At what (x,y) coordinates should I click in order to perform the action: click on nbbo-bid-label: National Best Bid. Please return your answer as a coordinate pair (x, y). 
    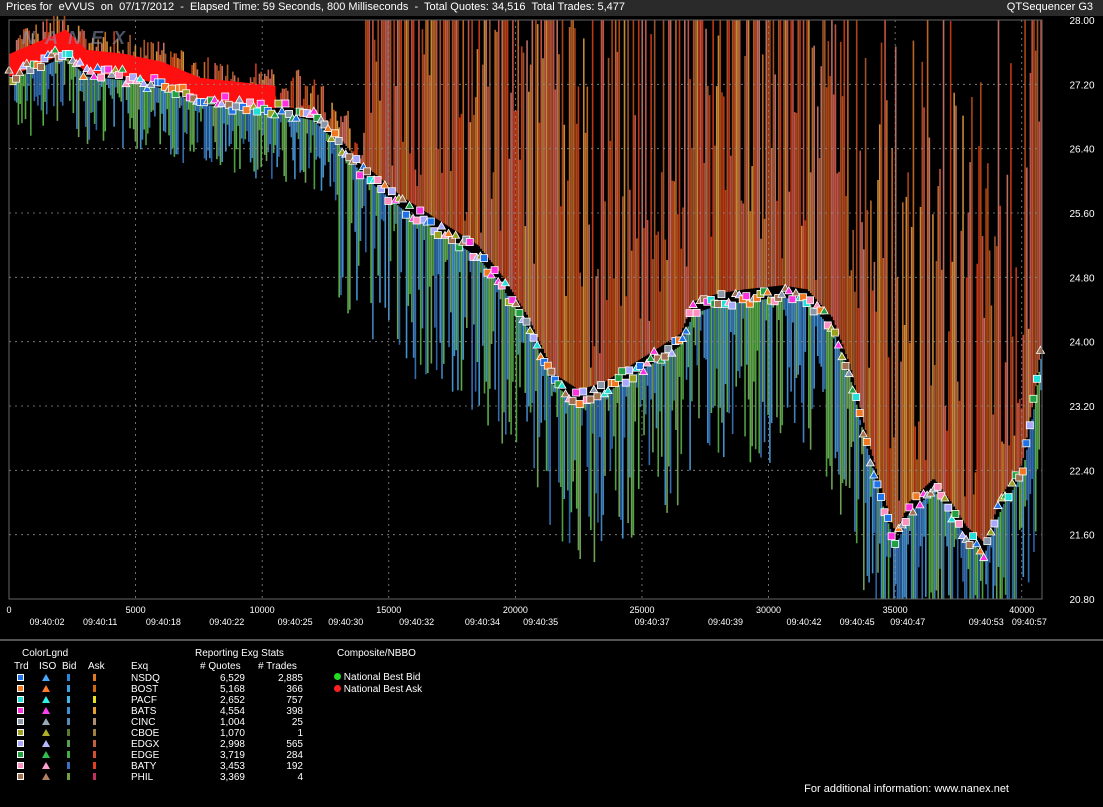
    Looking at the image, I should click on (382, 677).